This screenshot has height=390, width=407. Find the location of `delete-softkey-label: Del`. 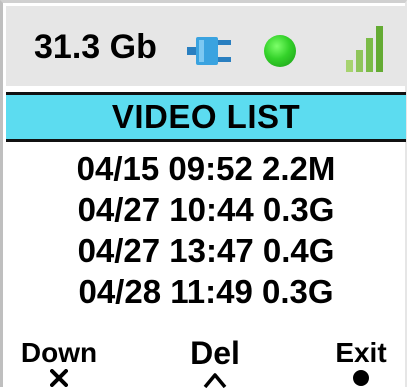

delete-softkey-label: Del is located at coordinates (215, 353).